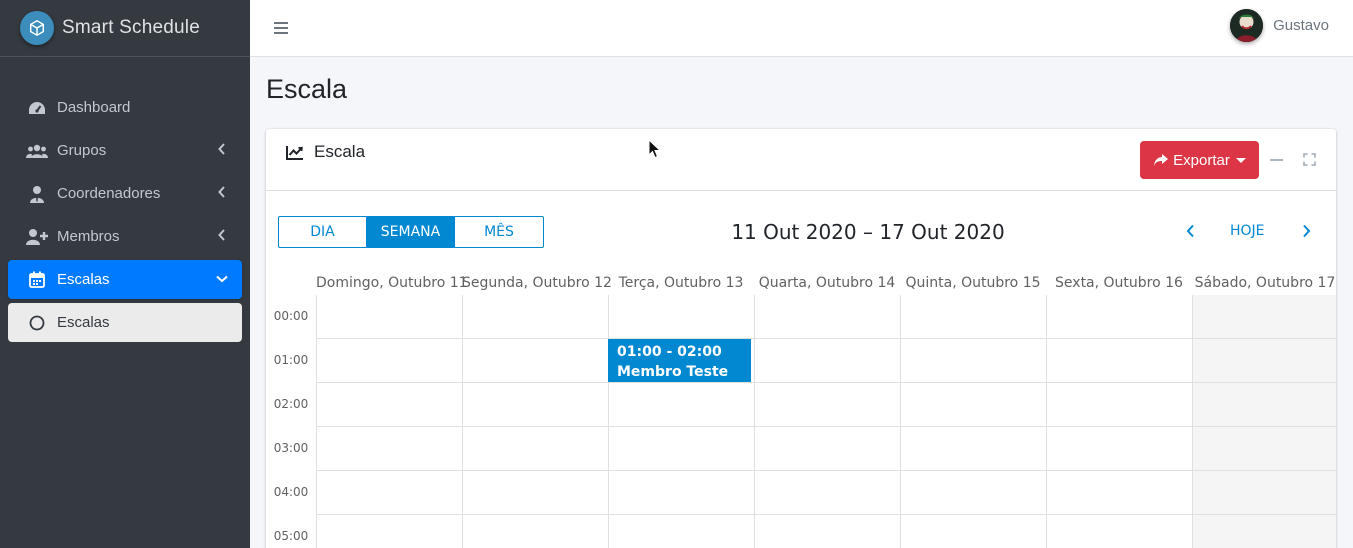  What do you see at coordinates (291, 316) in the screenshot?
I see `hour-label: 00:00` at bounding box center [291, 316].